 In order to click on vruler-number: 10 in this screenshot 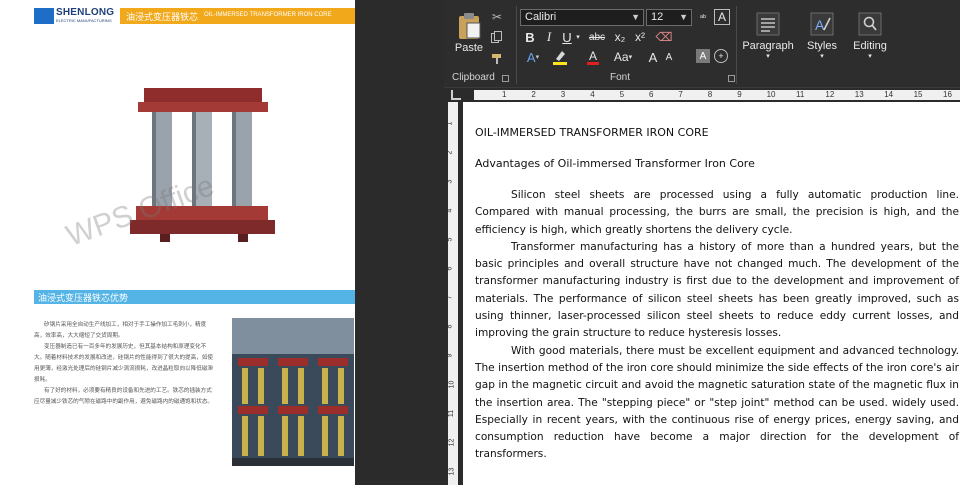, I will do `click(452, 384)`.